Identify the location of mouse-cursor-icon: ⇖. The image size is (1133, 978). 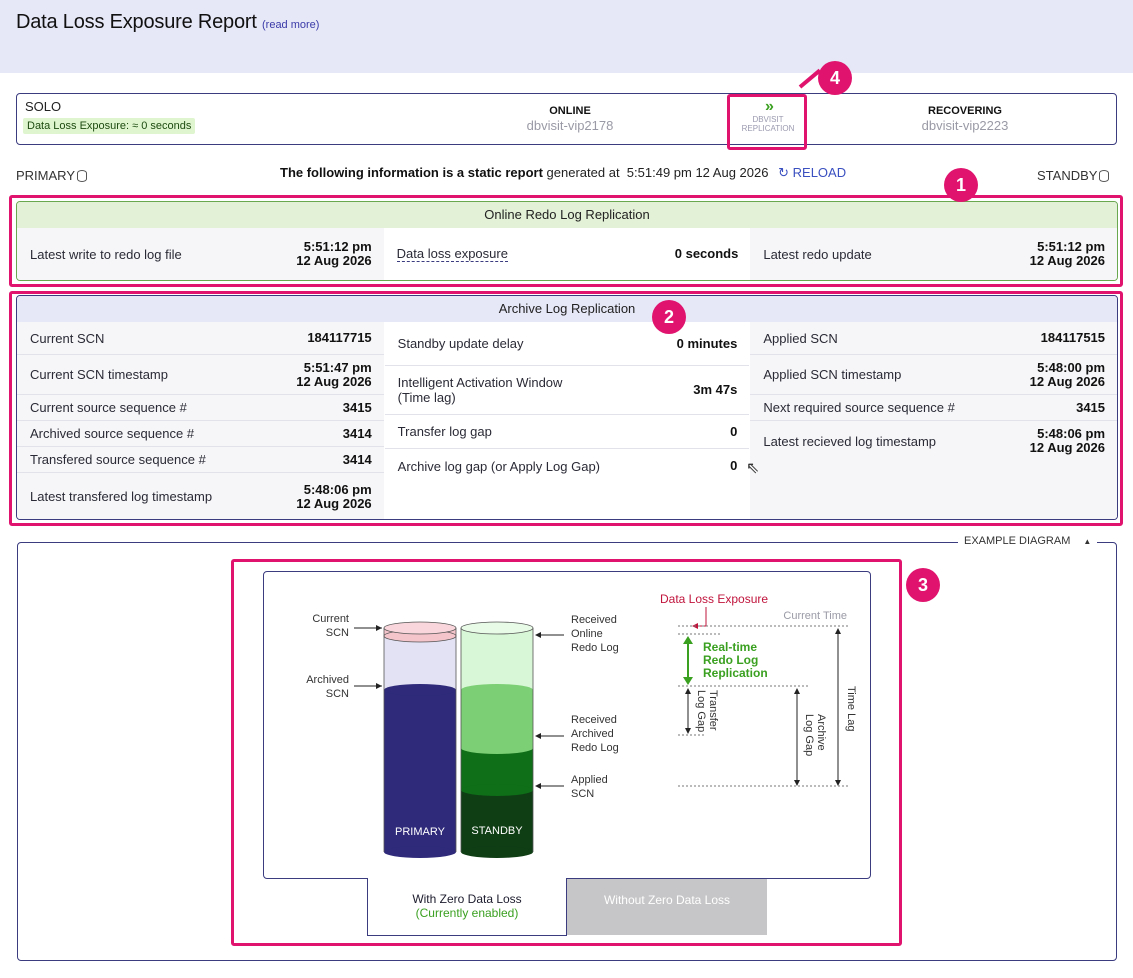
(753, 468).